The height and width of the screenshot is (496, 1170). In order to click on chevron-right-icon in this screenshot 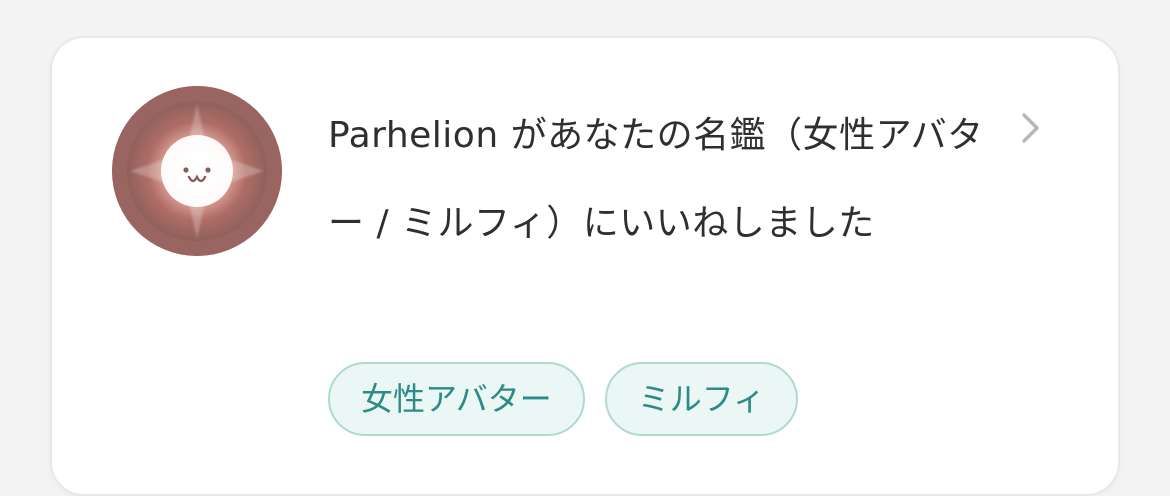, I will do `click(1030, 128)`.